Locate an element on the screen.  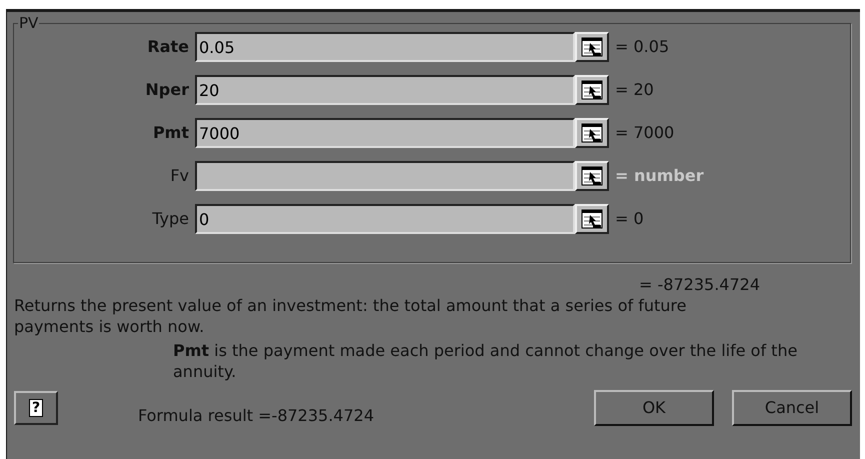
argument-field: 20 is located at coordinates (385, 90).